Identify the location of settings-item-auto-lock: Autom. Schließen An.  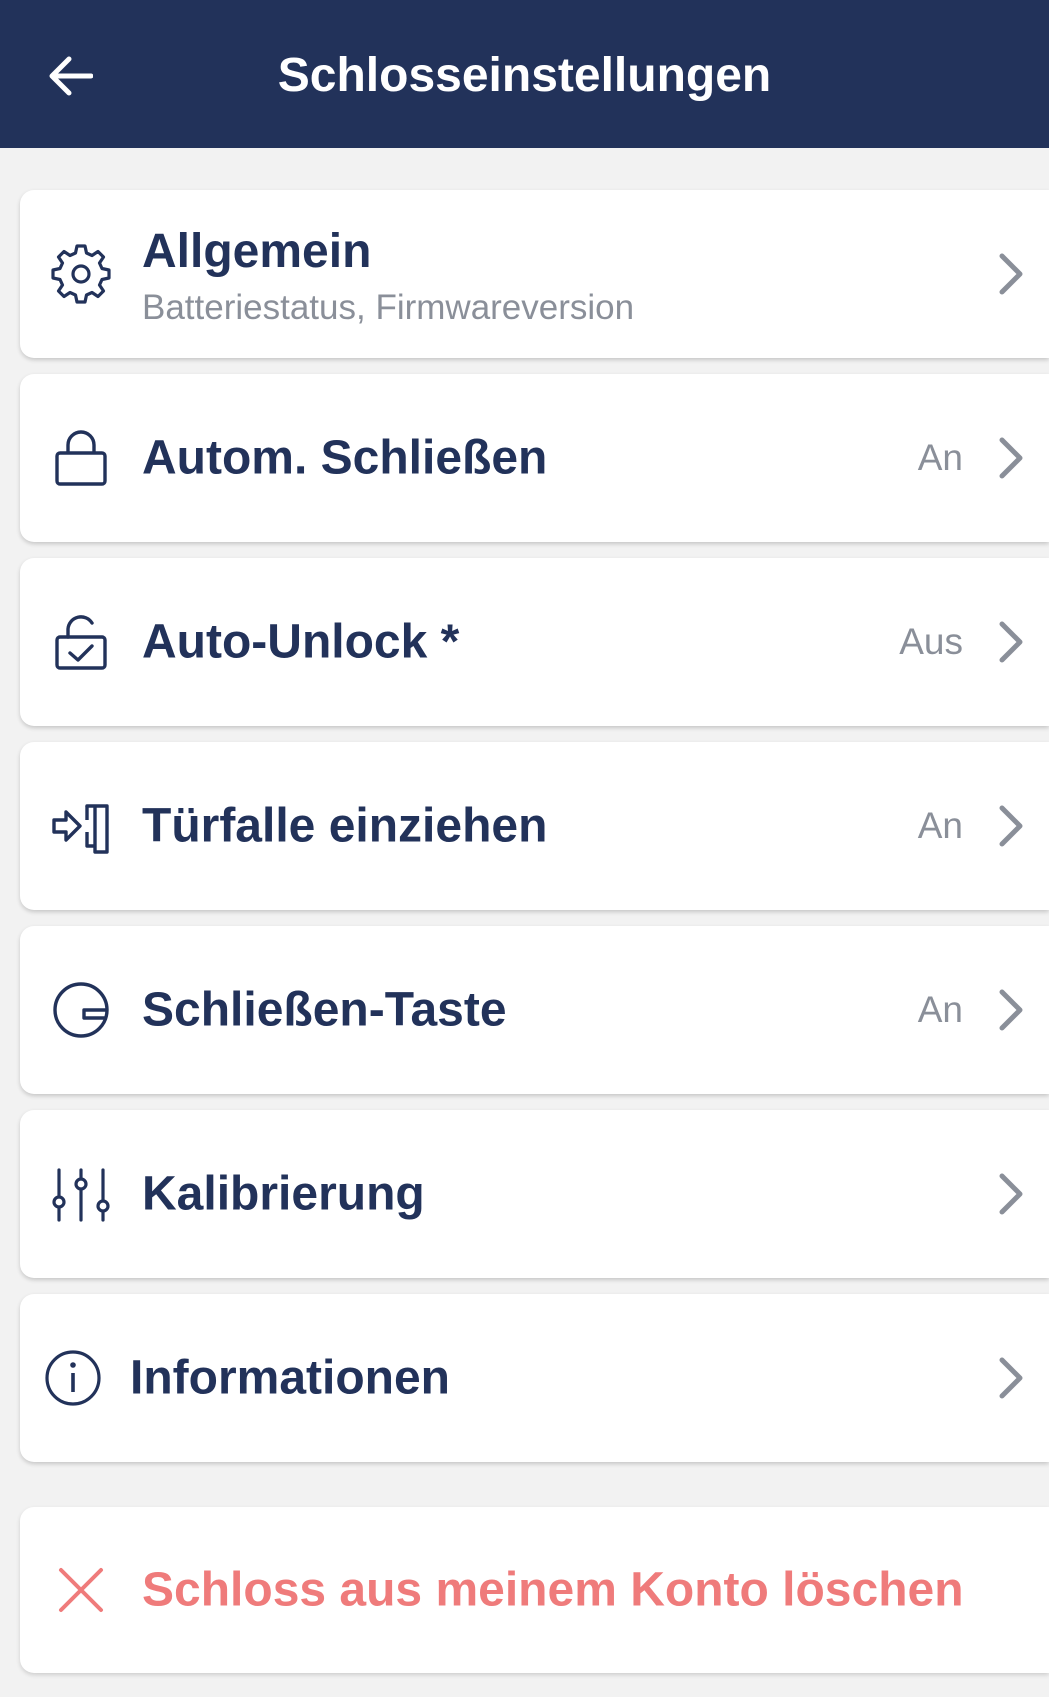
(534, 458).